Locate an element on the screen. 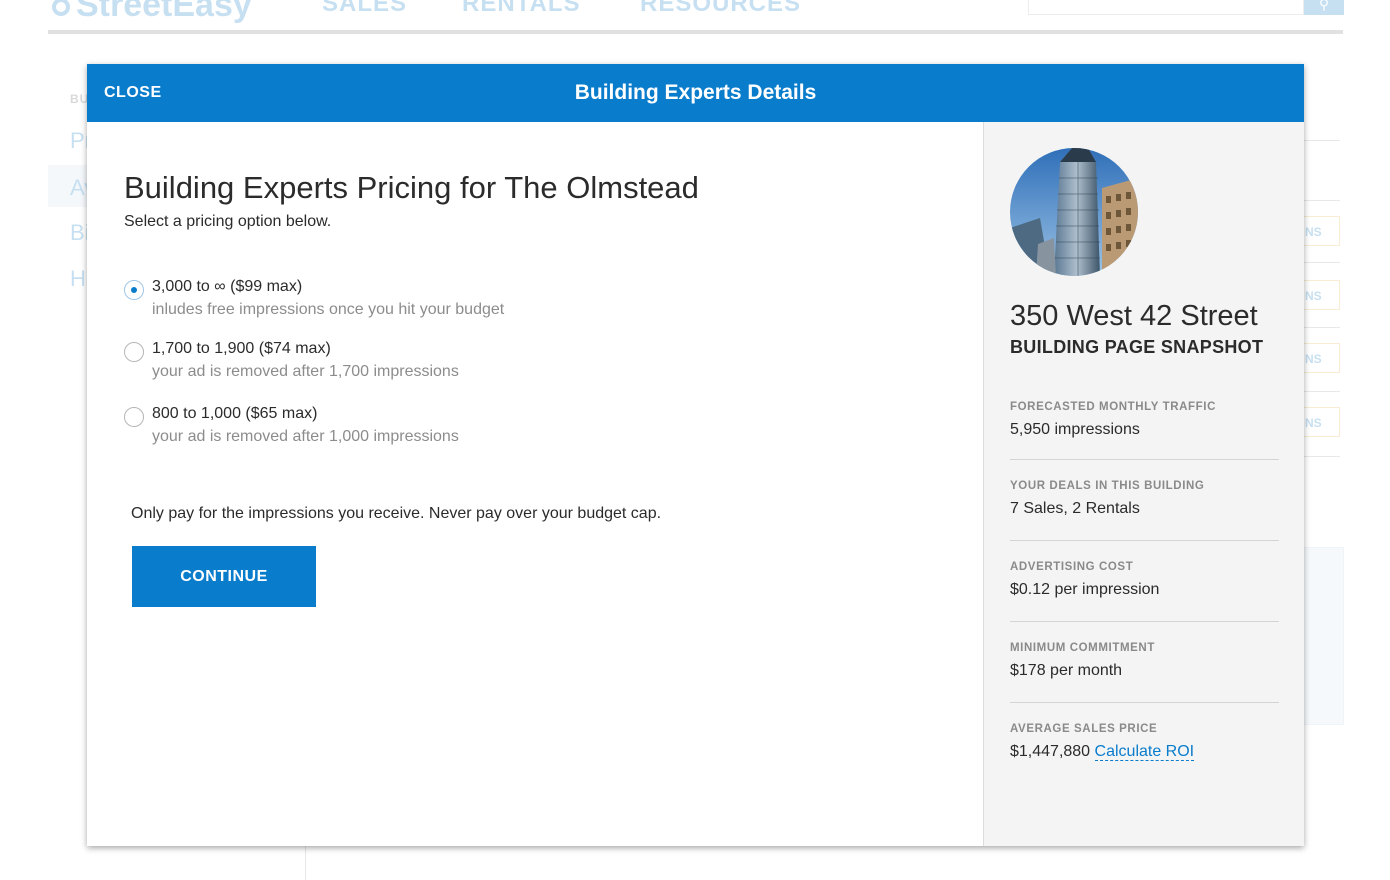  stat-label: MINIMUM COMMITMENT is located at coordinates (1082, 648).